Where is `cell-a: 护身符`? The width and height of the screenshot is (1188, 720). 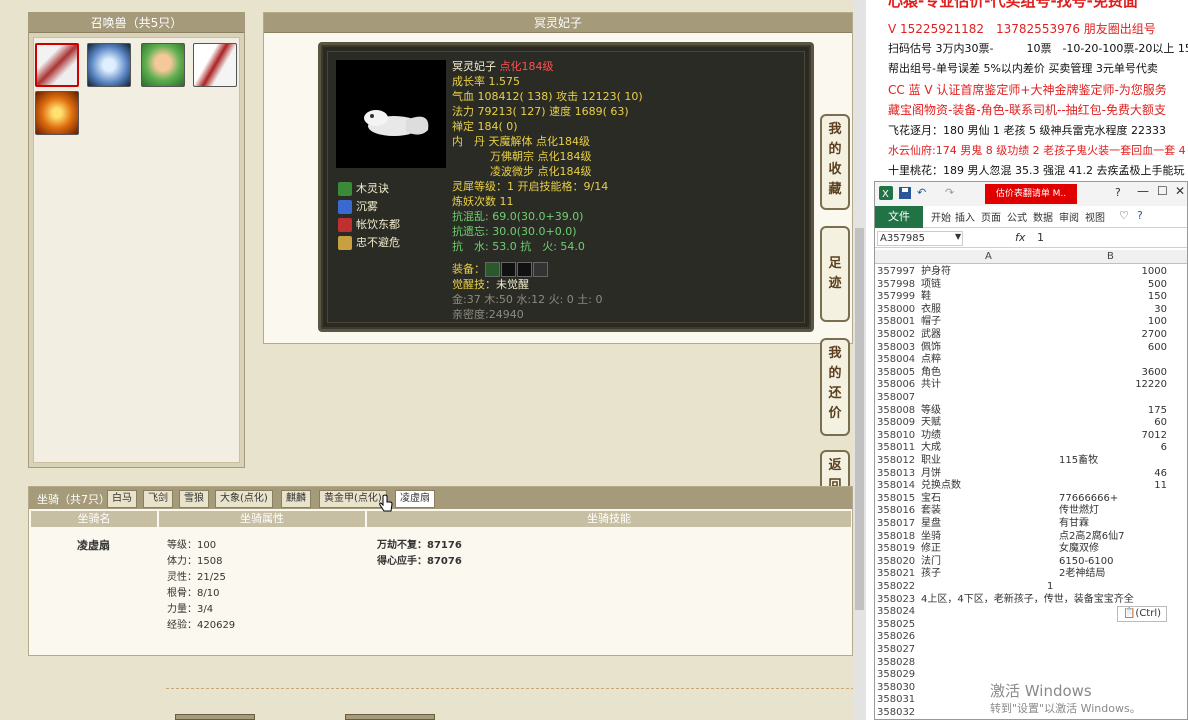 cell-a: 护身符 is located at coordinates (936, 272).